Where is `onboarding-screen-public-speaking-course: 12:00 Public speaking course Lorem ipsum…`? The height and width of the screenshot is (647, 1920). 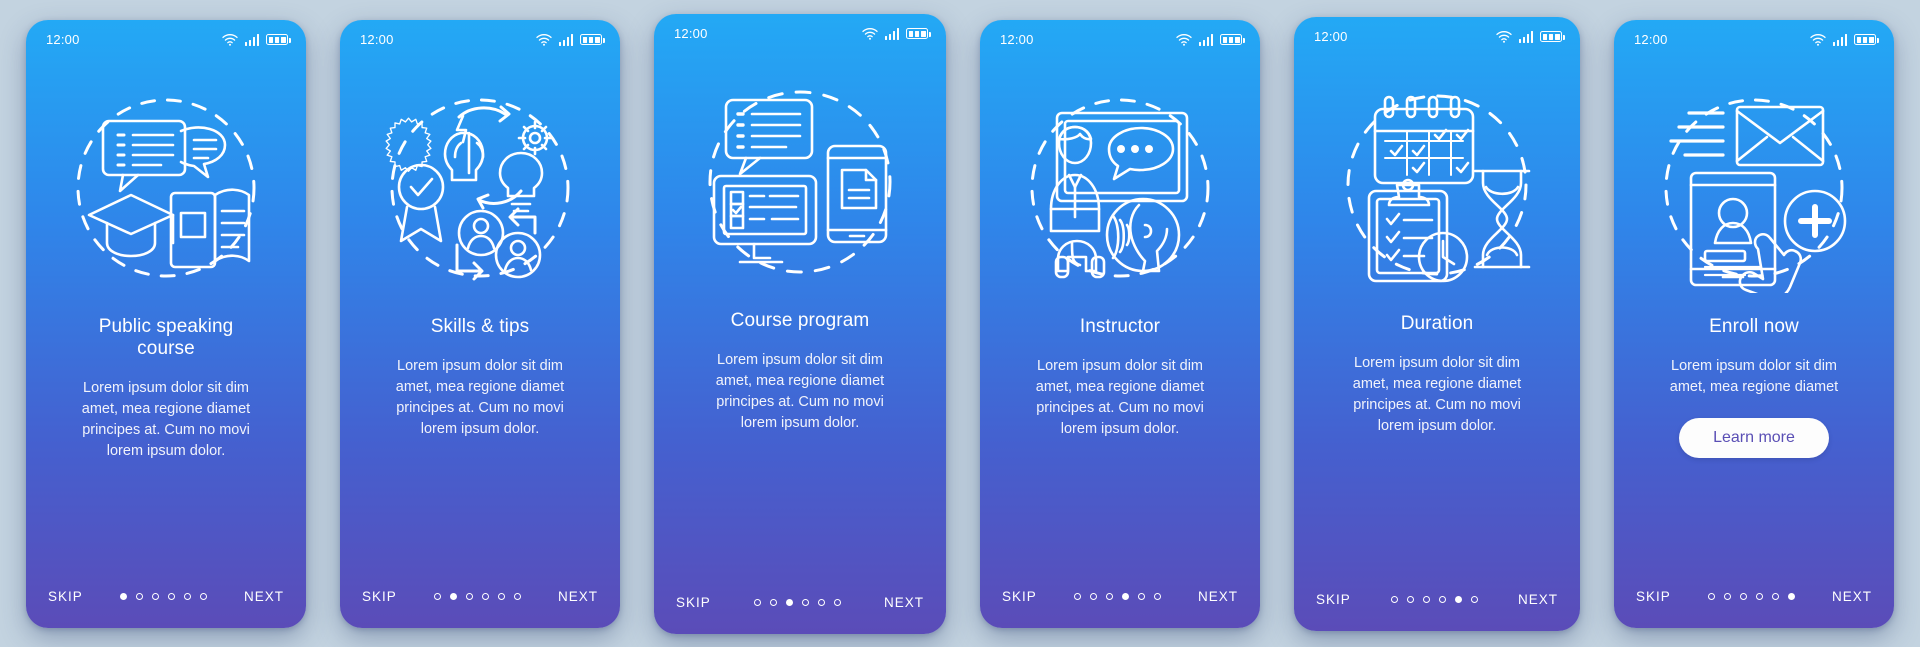 onboarding-screen-public-speaking-course: 12:00 Public speaking course Lorem ipsum… is located at coordinates (166, 323).